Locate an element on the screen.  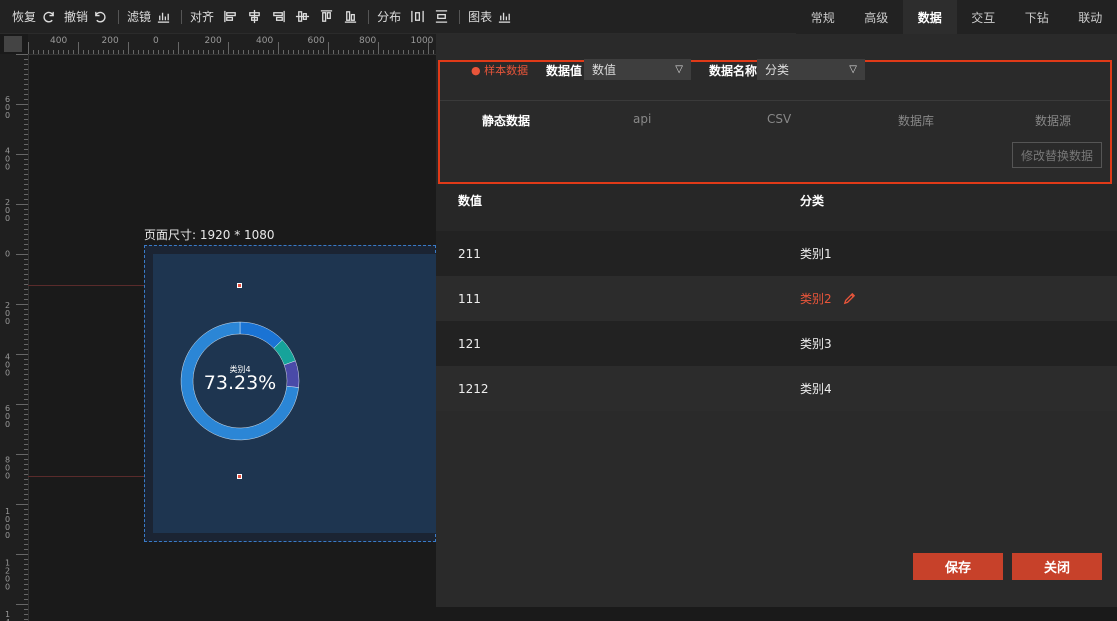
table-row: 211 类别1 is located at coordinates (776, 253).